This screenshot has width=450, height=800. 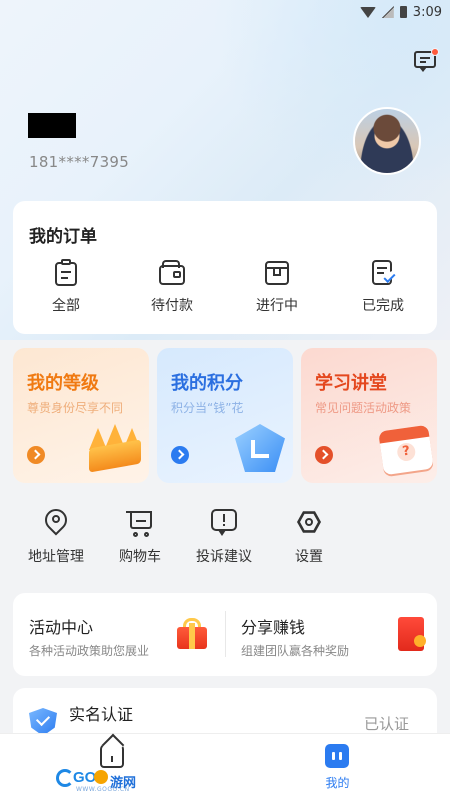 I want to click on promo-level-card: 我的等级 尊贵身份尽享不同, so click(x=81, y=415).